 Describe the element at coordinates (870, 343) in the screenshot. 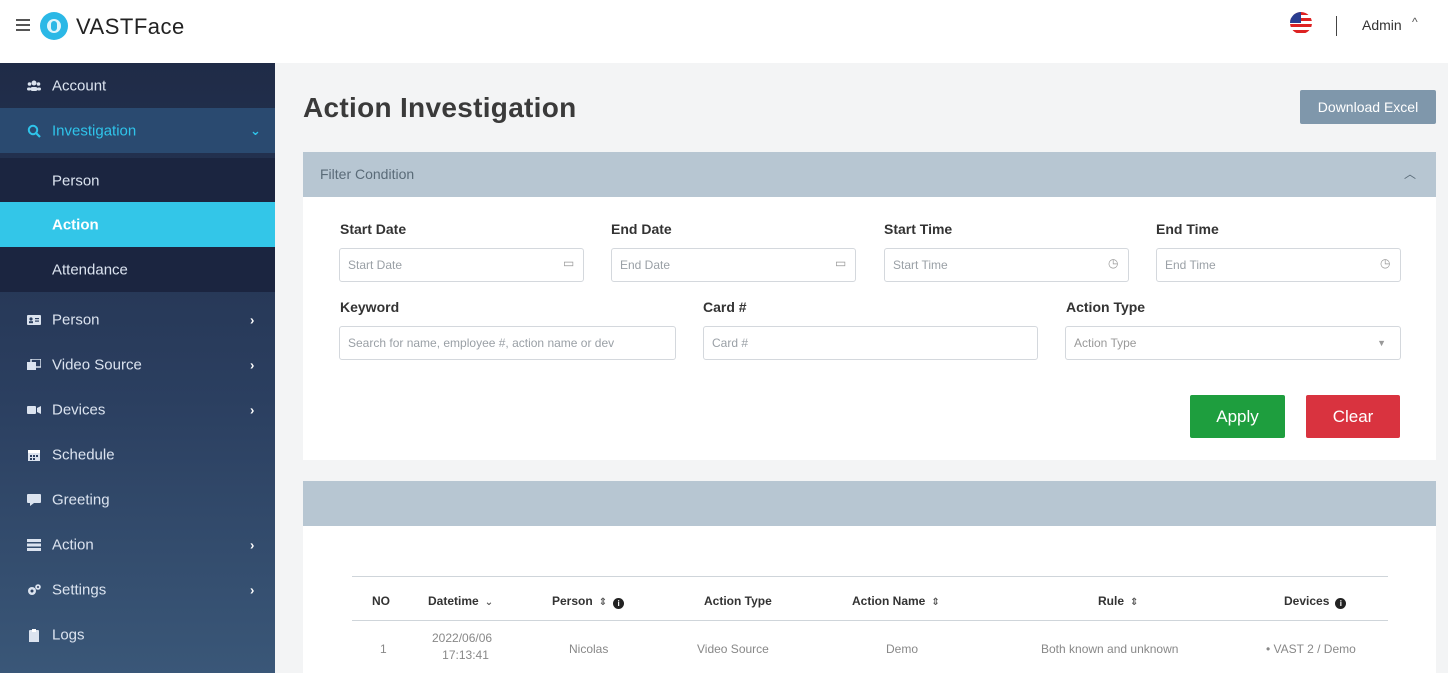

I see `card-input` at that location.